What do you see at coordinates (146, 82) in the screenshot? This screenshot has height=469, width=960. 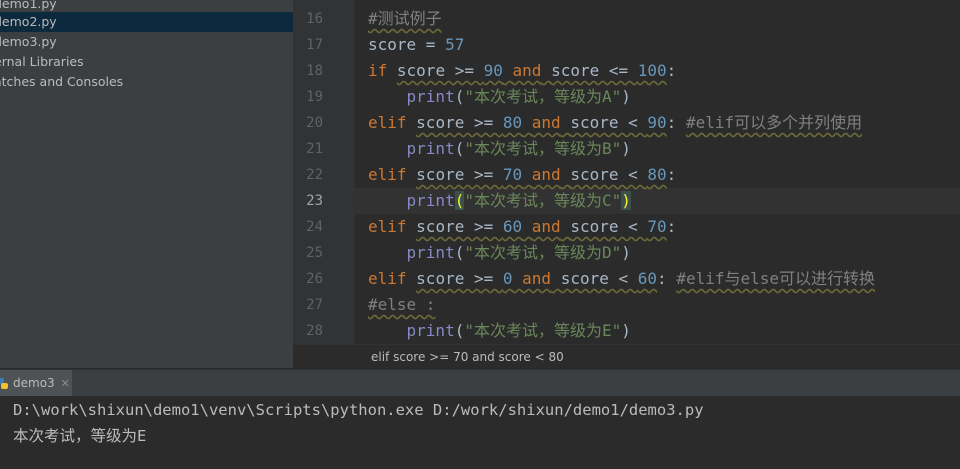 I see `tree-item-scratches-consoles: atches and Consoles` at bounding box center [146, 82].